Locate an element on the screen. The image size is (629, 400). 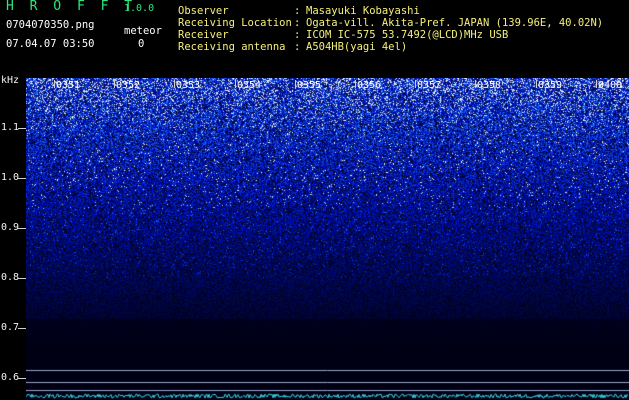
x-tick-label: 0355 is located at coordinates (309, 85).